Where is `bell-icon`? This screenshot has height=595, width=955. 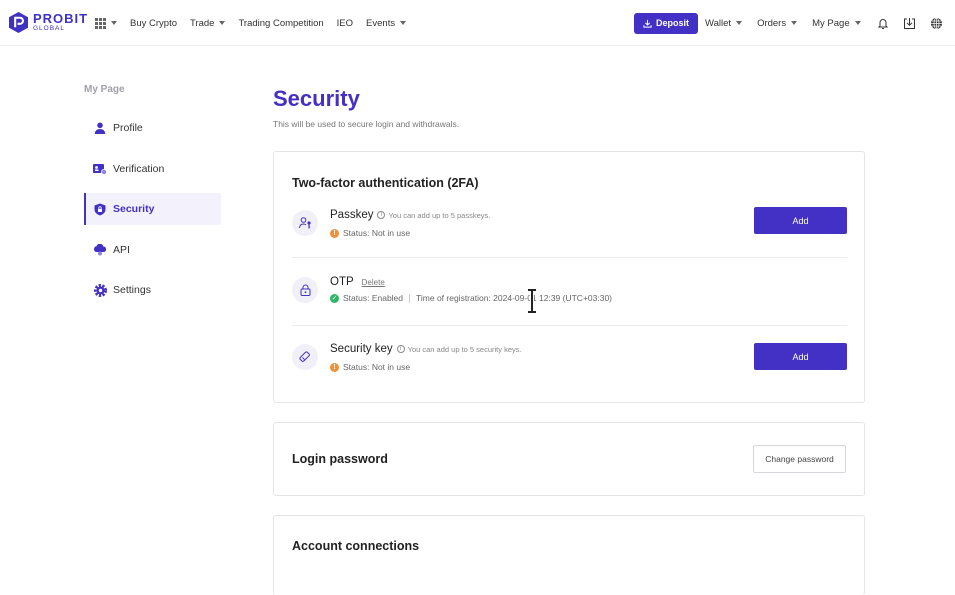 bell-icon is located at coordinates (883, 23).